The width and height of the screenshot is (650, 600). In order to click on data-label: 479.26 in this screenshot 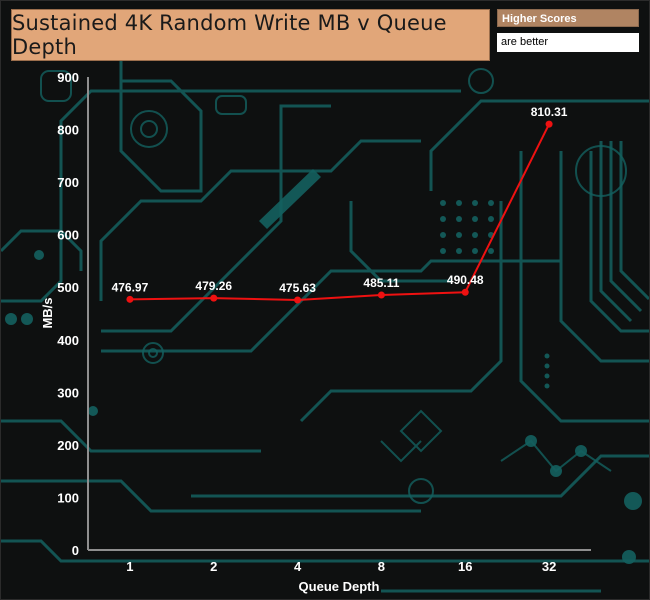, I will do `click(213, 286)`.